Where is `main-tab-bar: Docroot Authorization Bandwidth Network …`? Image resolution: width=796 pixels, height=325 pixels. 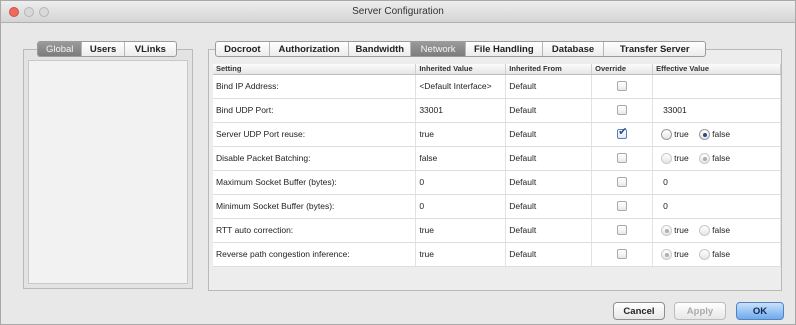 main-tab-bar: Docroot Authorization Bandwidth Network … is located at coordinates (460, 49).